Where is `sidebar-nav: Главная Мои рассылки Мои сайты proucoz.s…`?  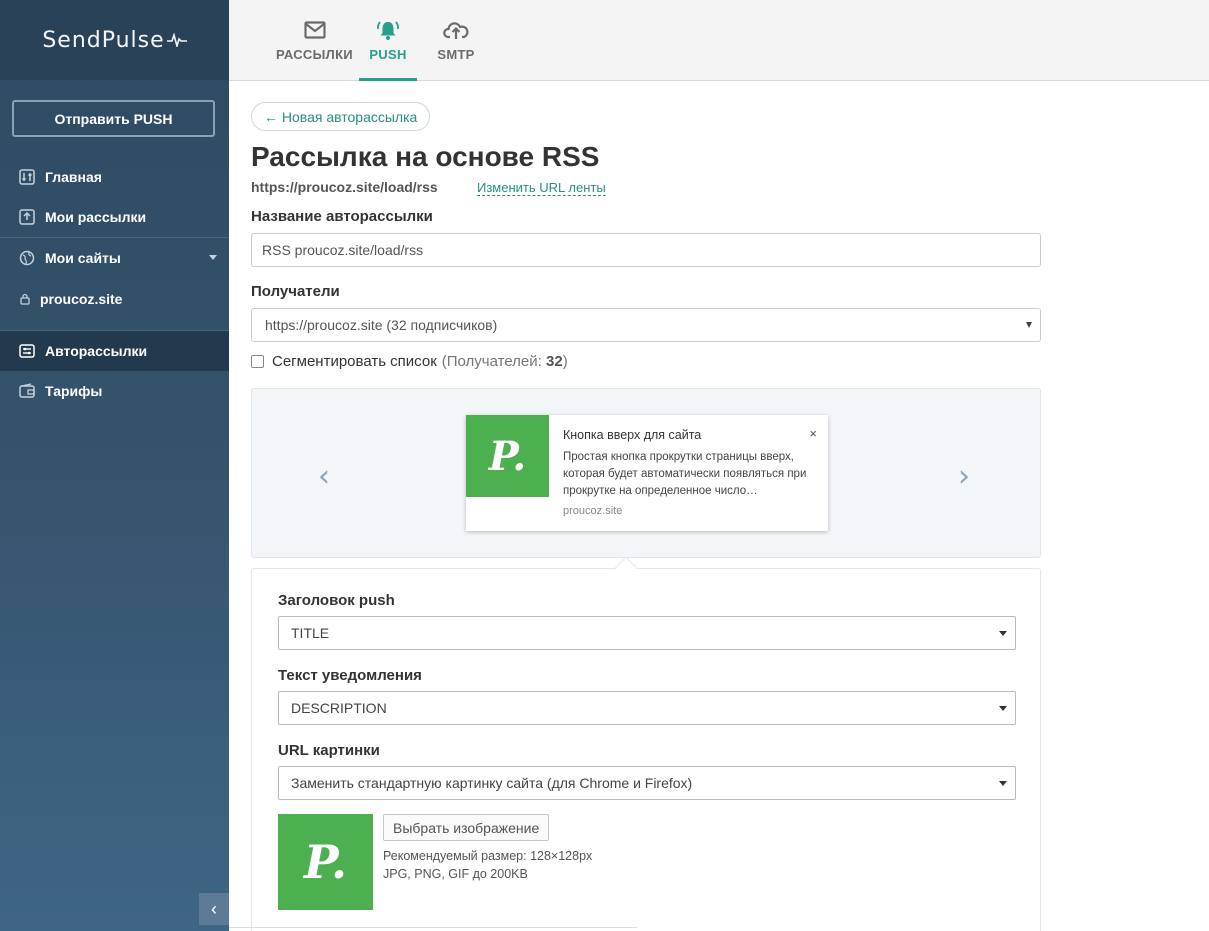 sidebar-nav: Главная Мои рассылки Мои сайты proucoz.s… is located at coordinates (114, 284).